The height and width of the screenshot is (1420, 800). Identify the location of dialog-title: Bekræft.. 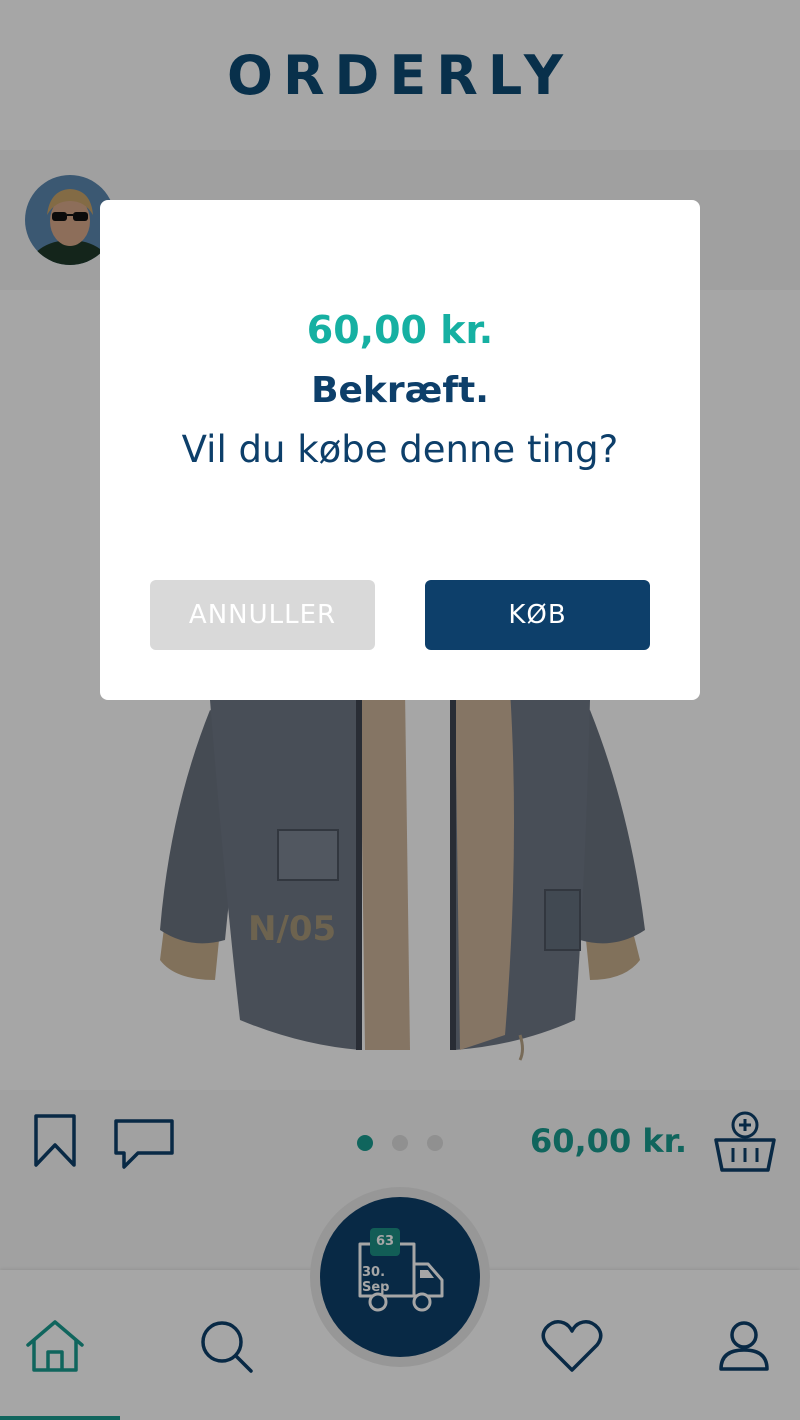
(400, 390).